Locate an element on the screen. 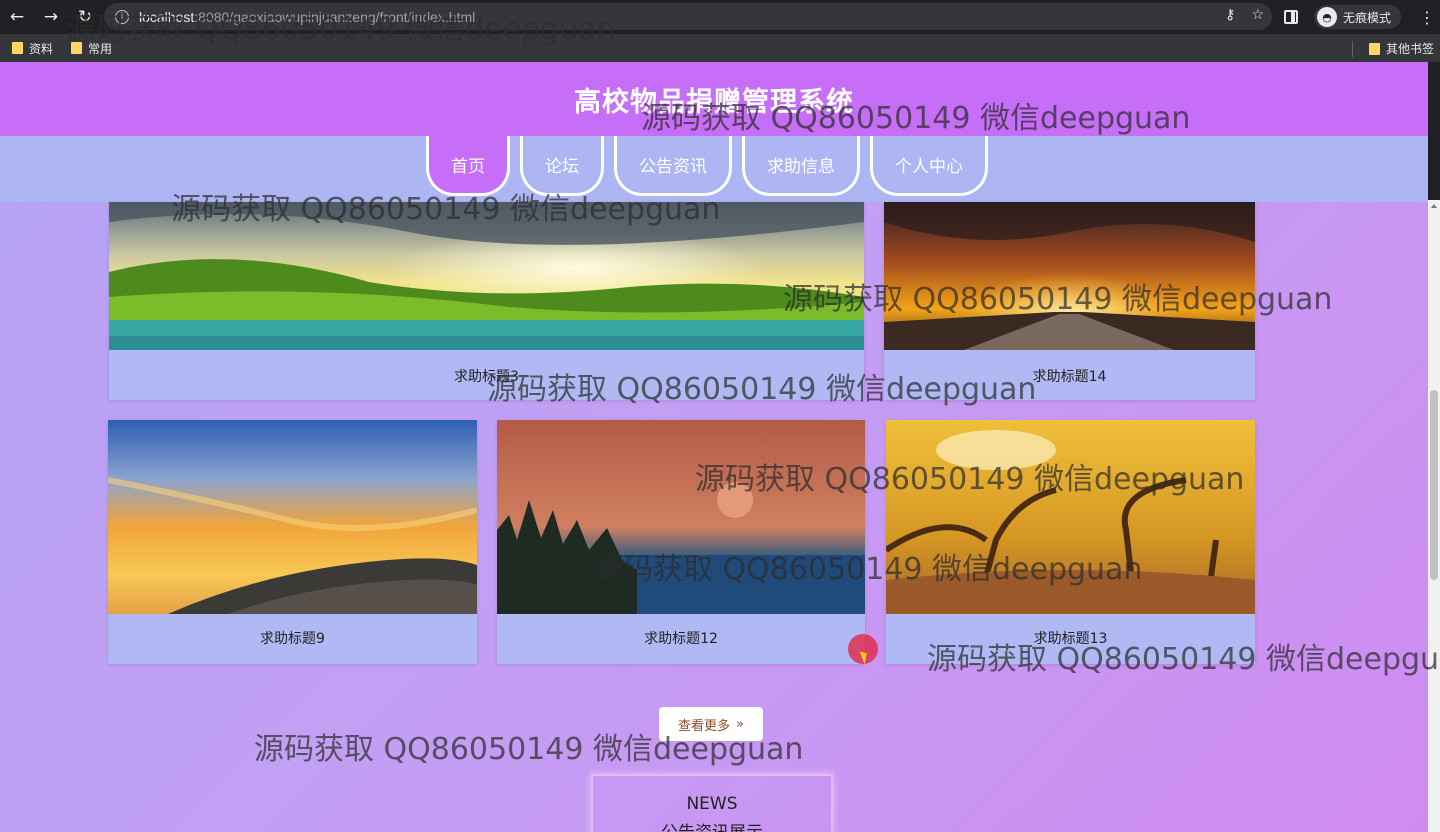 The height and width of the screenshot is (832, 1440). info-icon: i is located at coordinates (122, 16).